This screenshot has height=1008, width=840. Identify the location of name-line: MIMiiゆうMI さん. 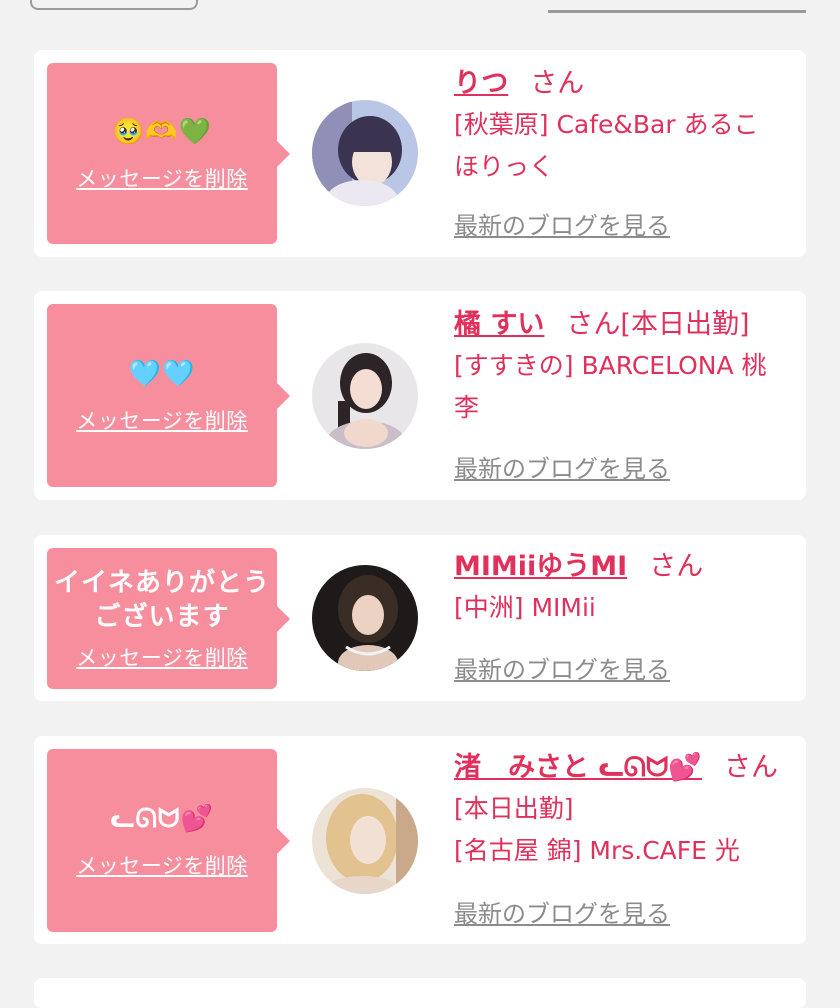
(626, 567).